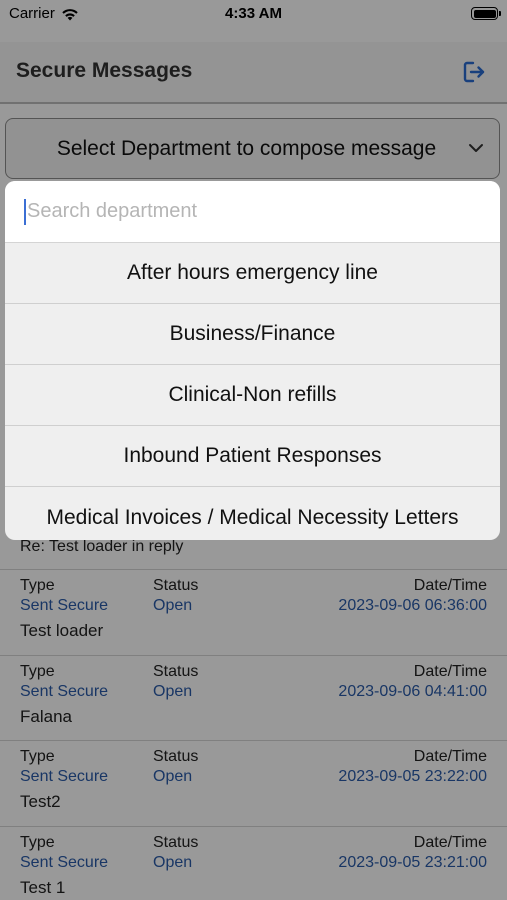 The image size is (507, 900). I want to click on department-search-input, so click(252, 211).